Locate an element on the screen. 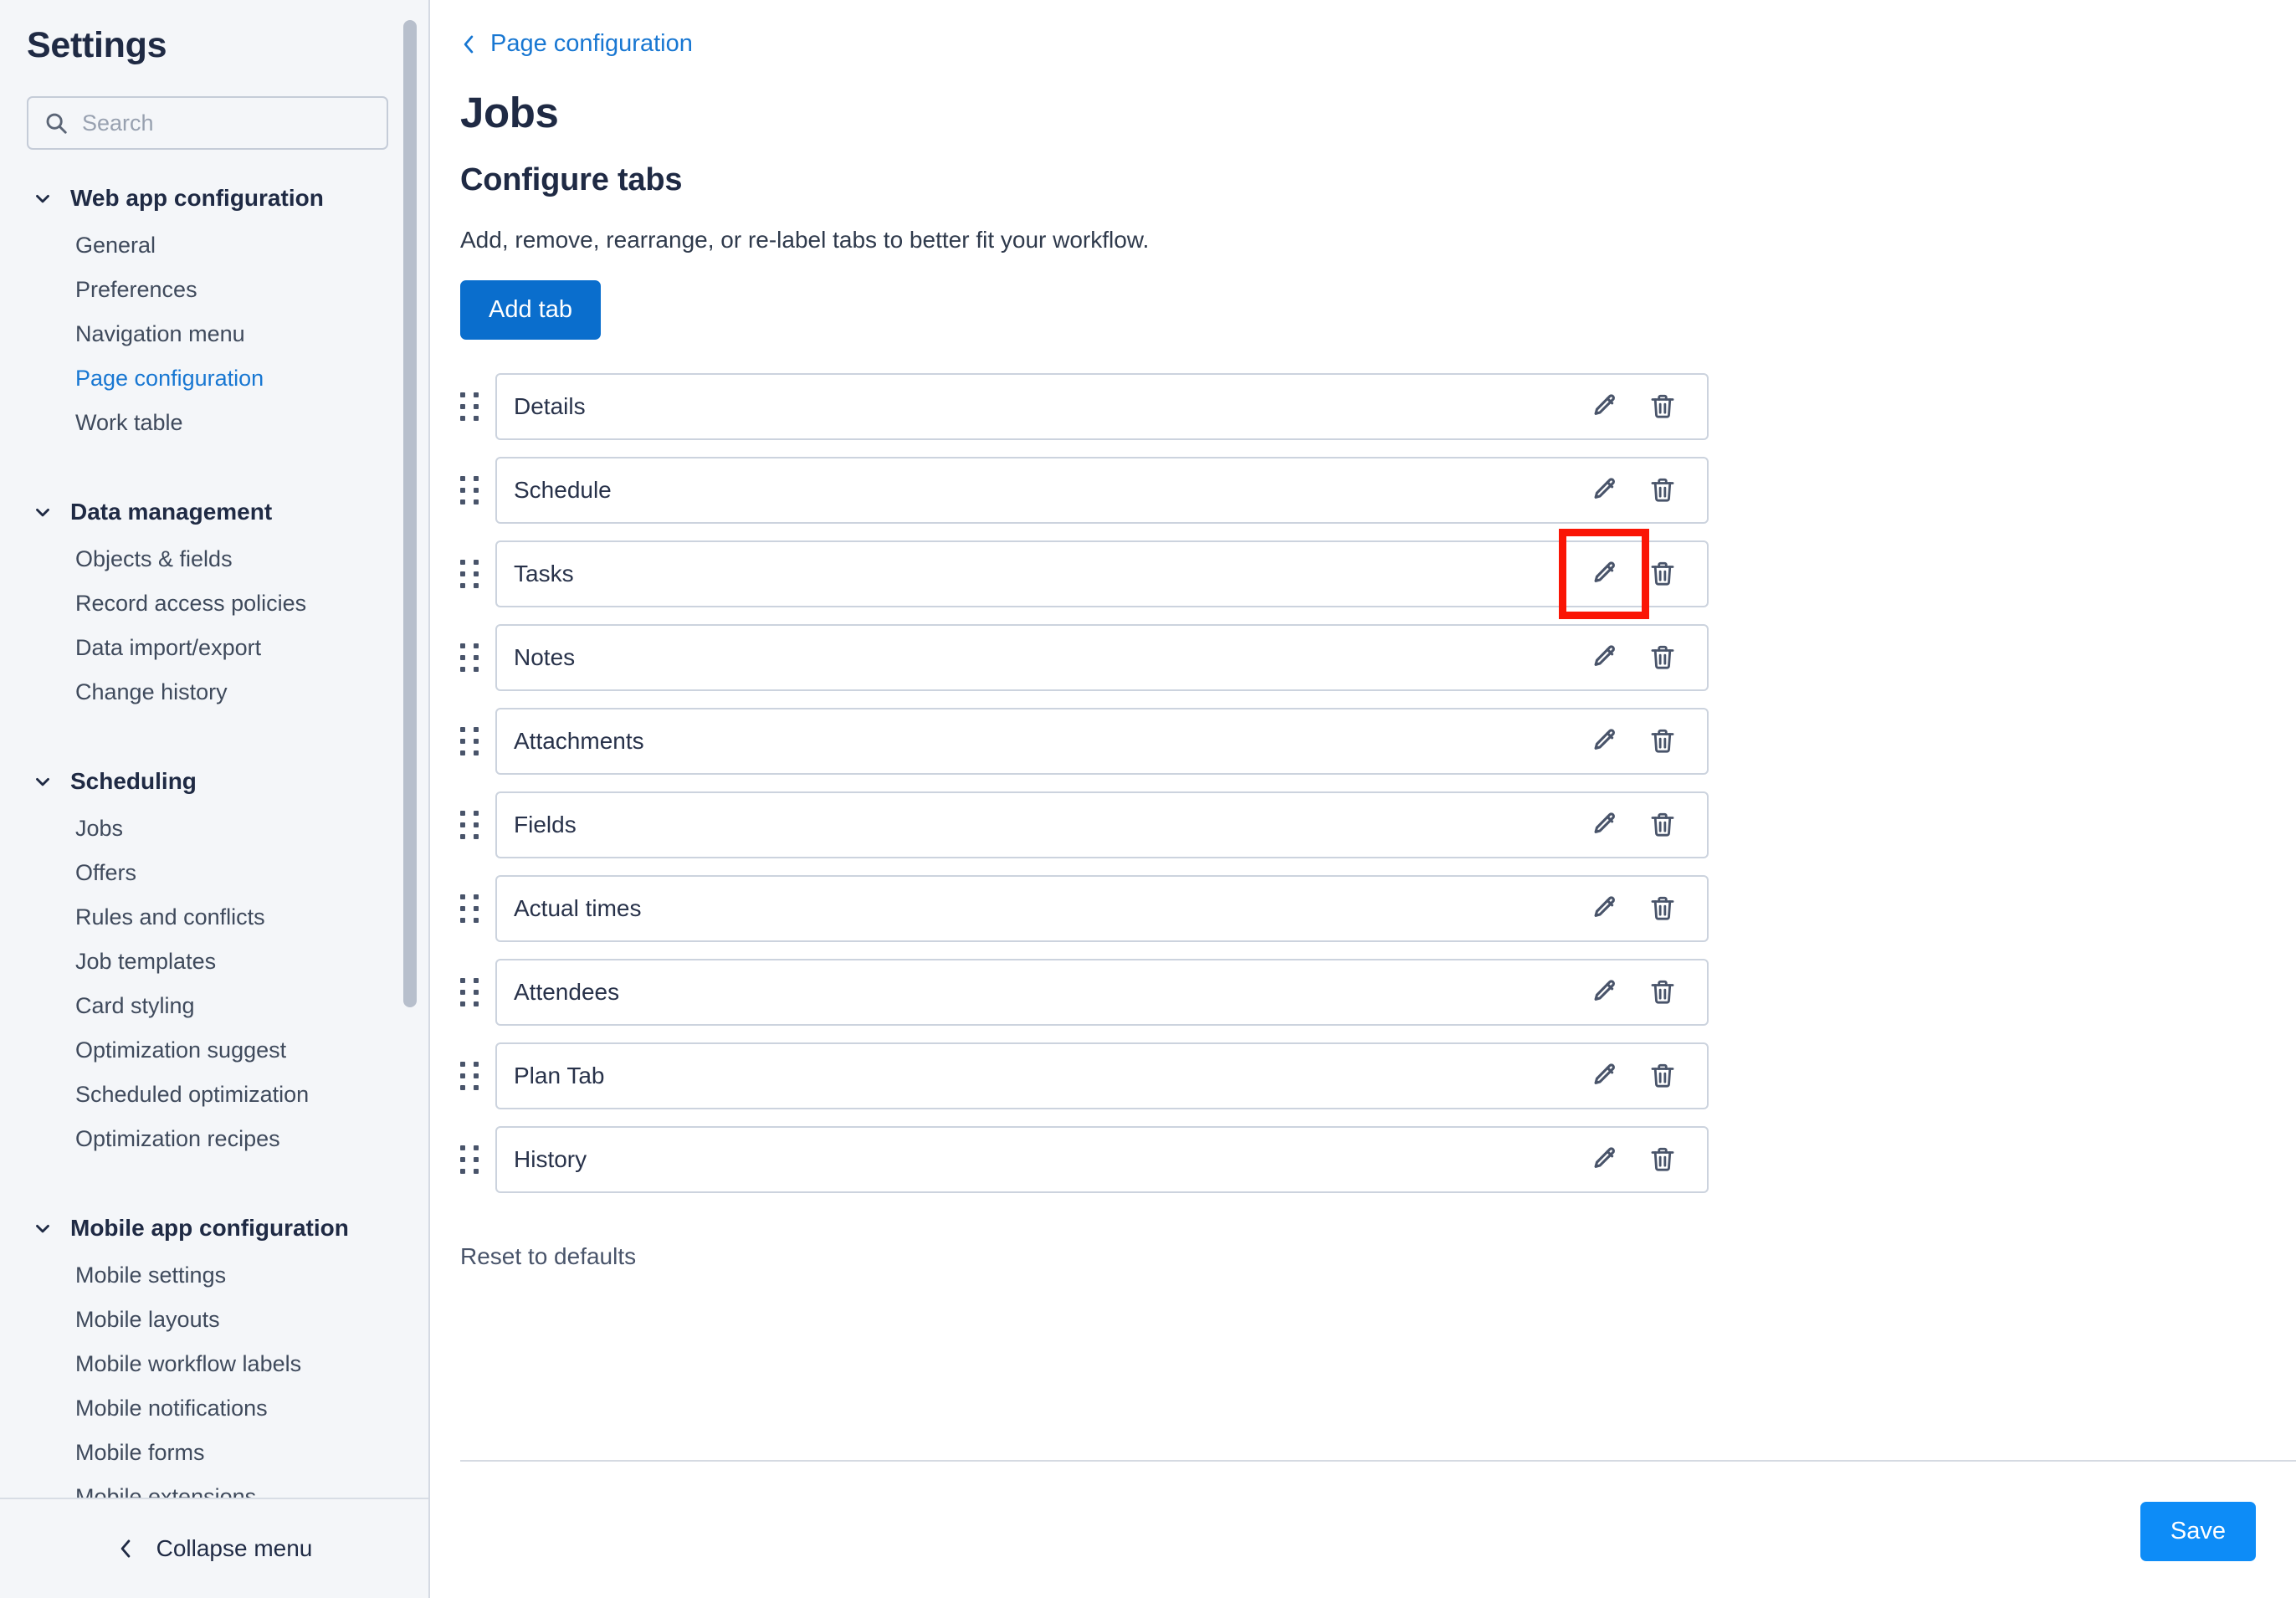 Image resolution: width=2296 pixels, height=1598 pixels. tab-label: Details is located at coordinates (550, 406).